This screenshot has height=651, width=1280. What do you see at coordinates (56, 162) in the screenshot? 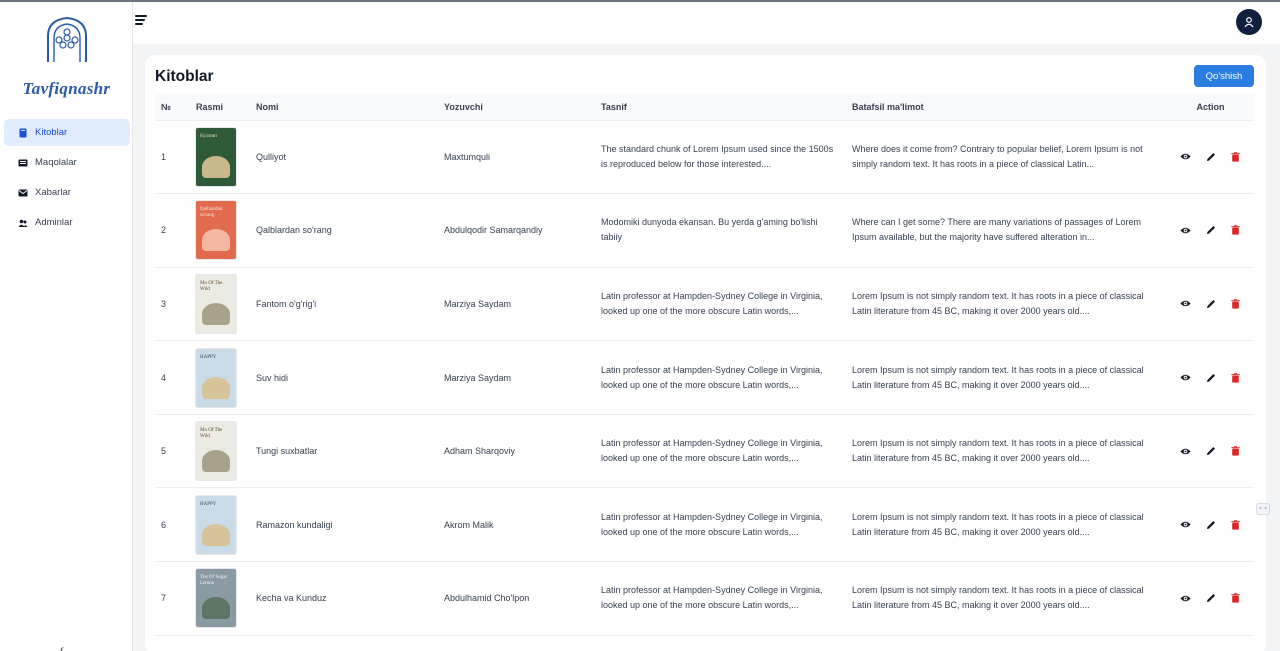
I see `sidebar-item-label: Maqolalar` at bounding box center [56, 162].